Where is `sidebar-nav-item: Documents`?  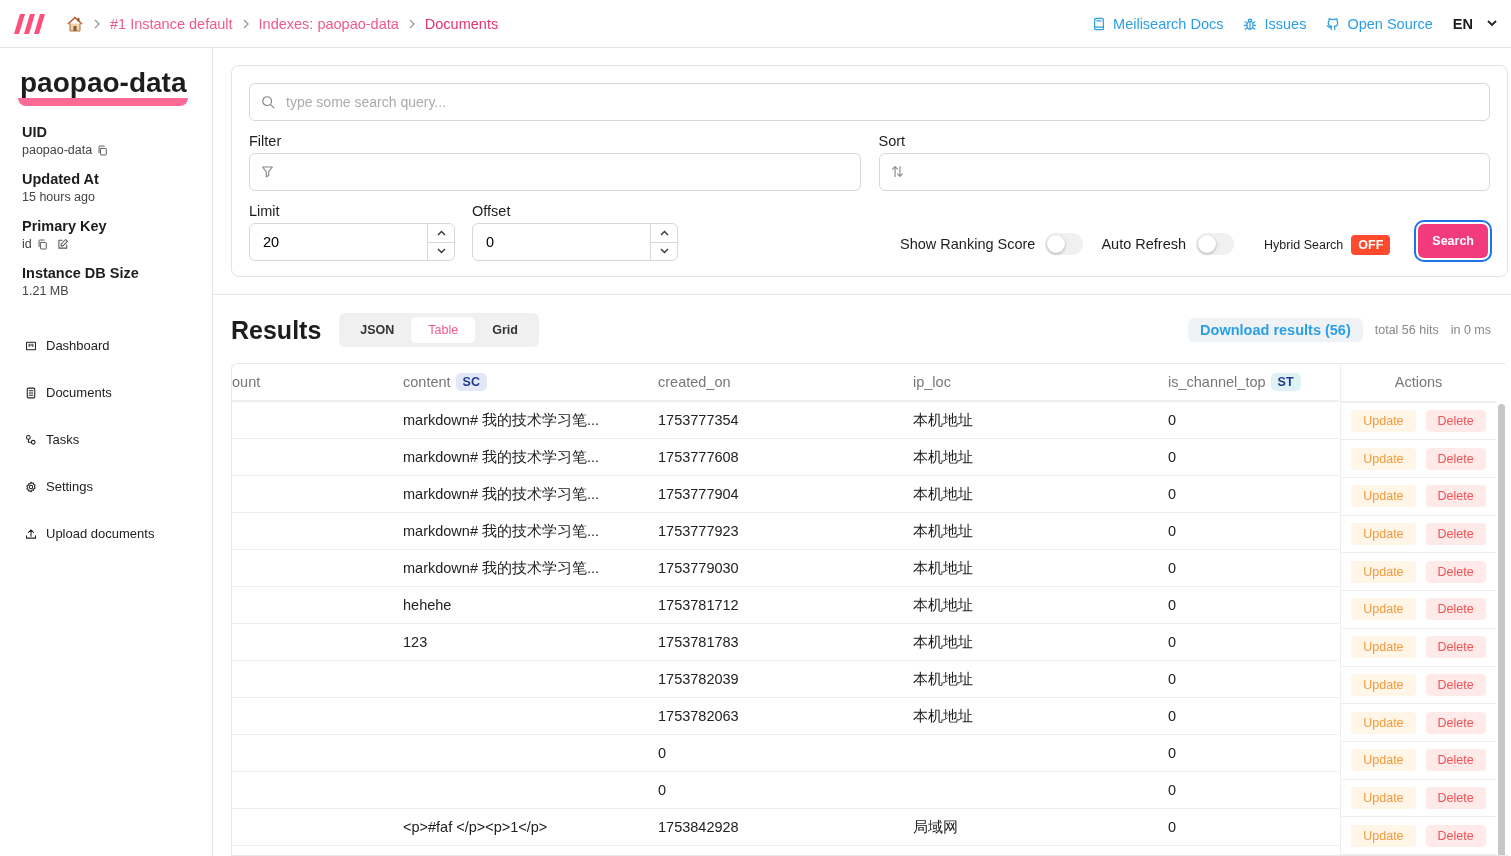
sidebar-nav-item: Documents is located at coordinates (112, 392).